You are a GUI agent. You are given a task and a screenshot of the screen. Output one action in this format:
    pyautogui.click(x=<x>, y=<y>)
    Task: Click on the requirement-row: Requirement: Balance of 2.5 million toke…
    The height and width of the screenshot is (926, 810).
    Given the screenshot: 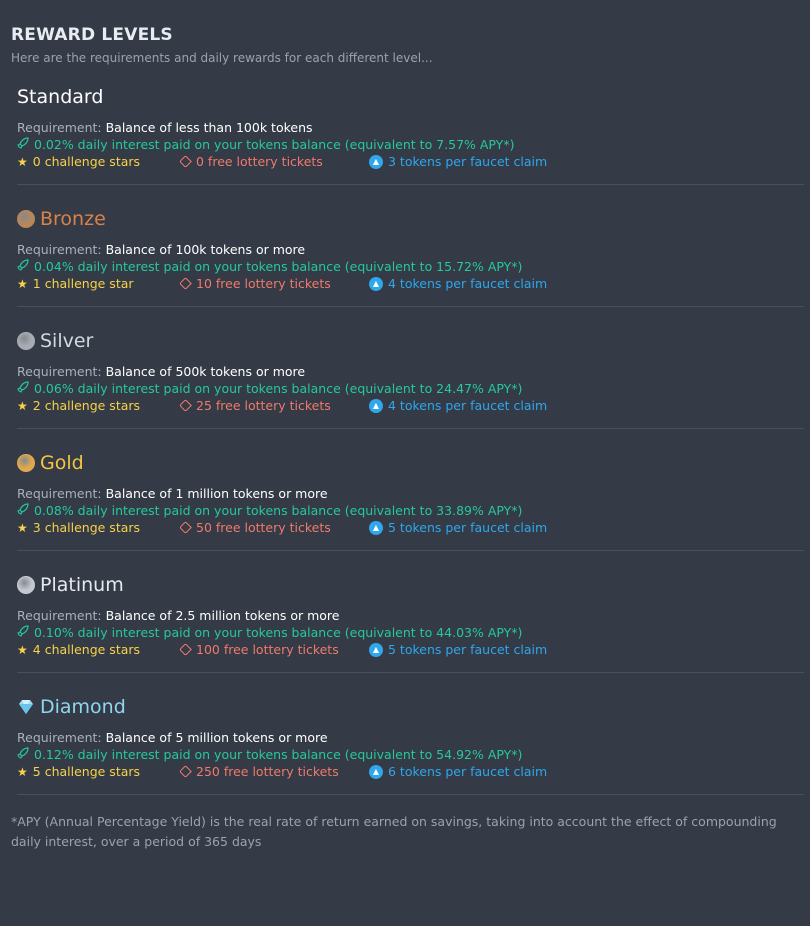 What is the action you would take?
    pyautogui.click(x=408, y=615)
    